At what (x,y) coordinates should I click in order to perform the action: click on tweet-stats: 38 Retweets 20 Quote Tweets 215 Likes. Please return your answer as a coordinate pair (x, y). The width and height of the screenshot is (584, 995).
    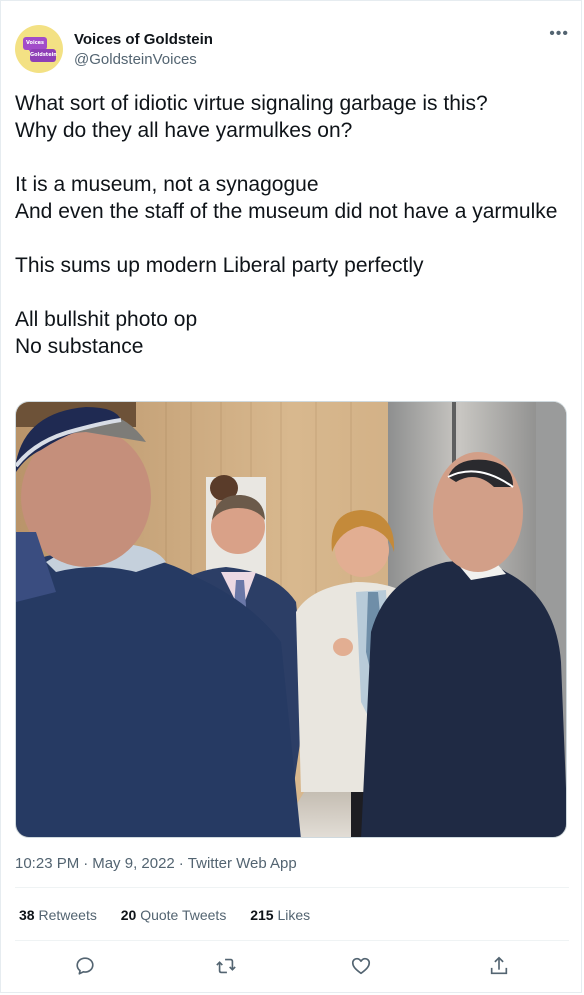
    Looking at the image, I should click on (174, 915).